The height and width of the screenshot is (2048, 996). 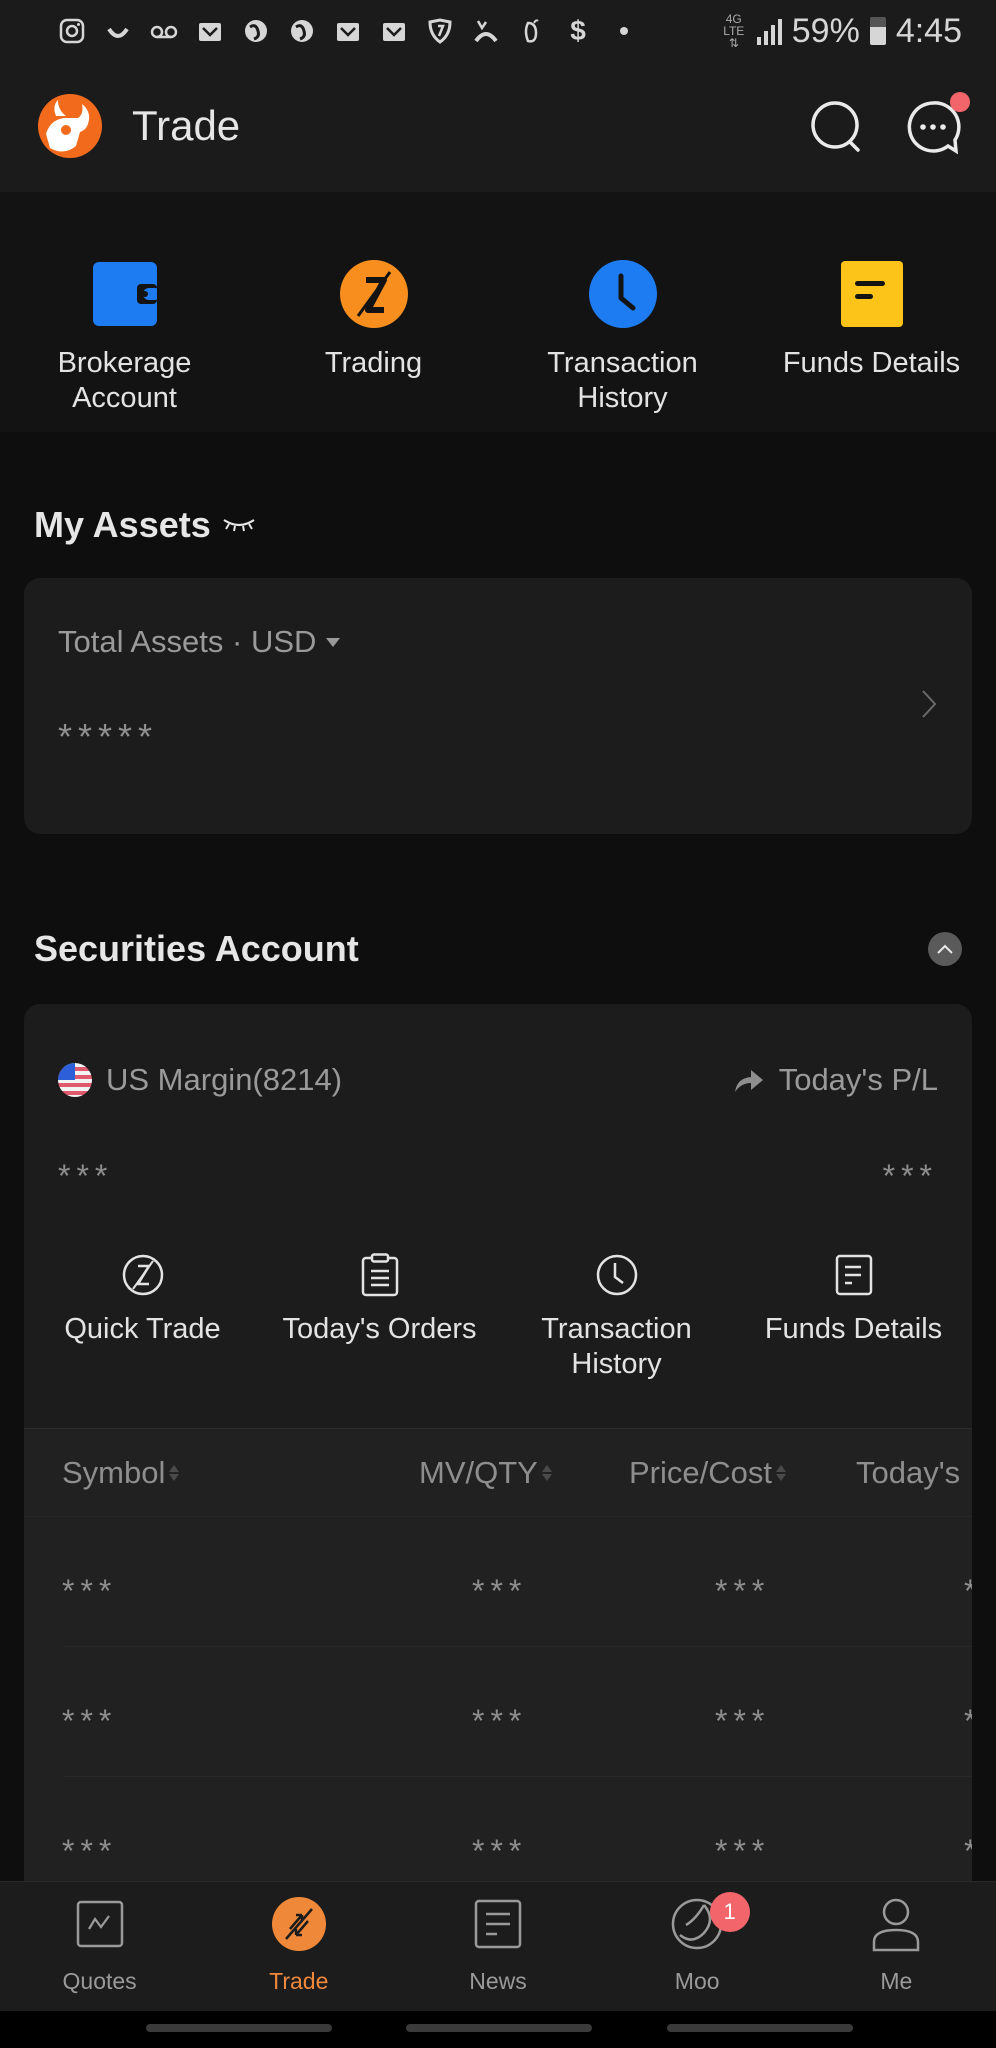 What do you see at coordinates (485, 1473) in the screenshot?
I see `column-mv-qty: MV/QTY` at bounding box center [485, 1473].